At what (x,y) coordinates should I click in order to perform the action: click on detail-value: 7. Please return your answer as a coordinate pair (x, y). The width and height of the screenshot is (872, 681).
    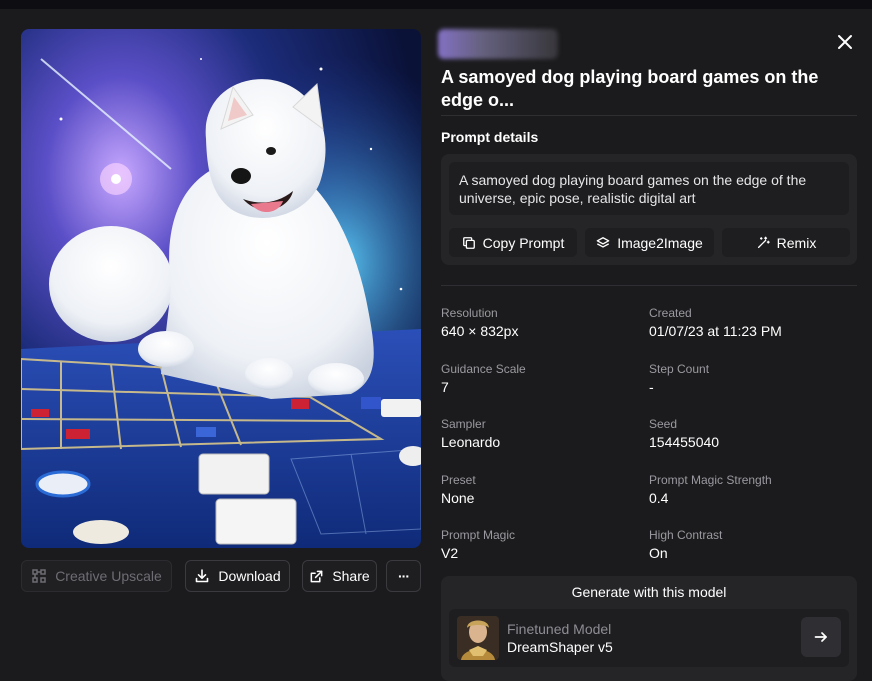
    Looking at the image, I should click on (445, 387).